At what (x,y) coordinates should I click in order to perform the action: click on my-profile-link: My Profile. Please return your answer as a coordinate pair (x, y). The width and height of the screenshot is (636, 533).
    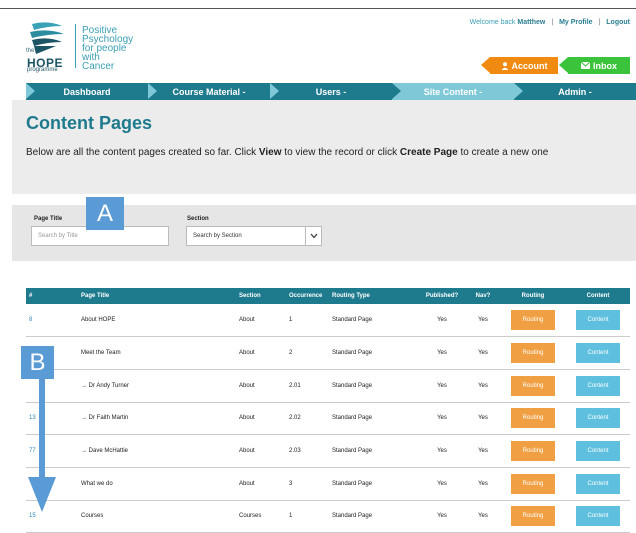
    Looking at the image, I should click on (575, 22).